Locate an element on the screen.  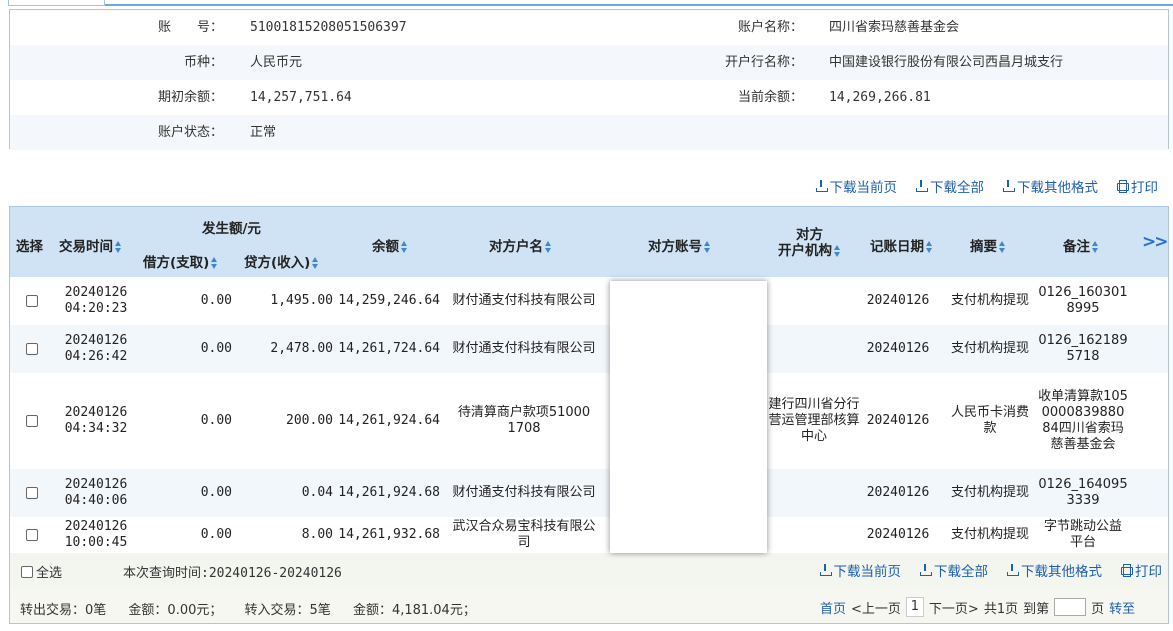
current-balance: 14,269,266.81 is located at coordinates (880, 97).